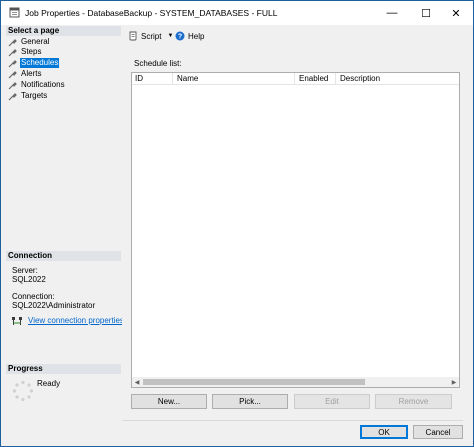  What do you see at coordinates (54, 305) in the screenshot?
I see `connection-value: SQL2022\Administrator` at bounding box center [54, 305].